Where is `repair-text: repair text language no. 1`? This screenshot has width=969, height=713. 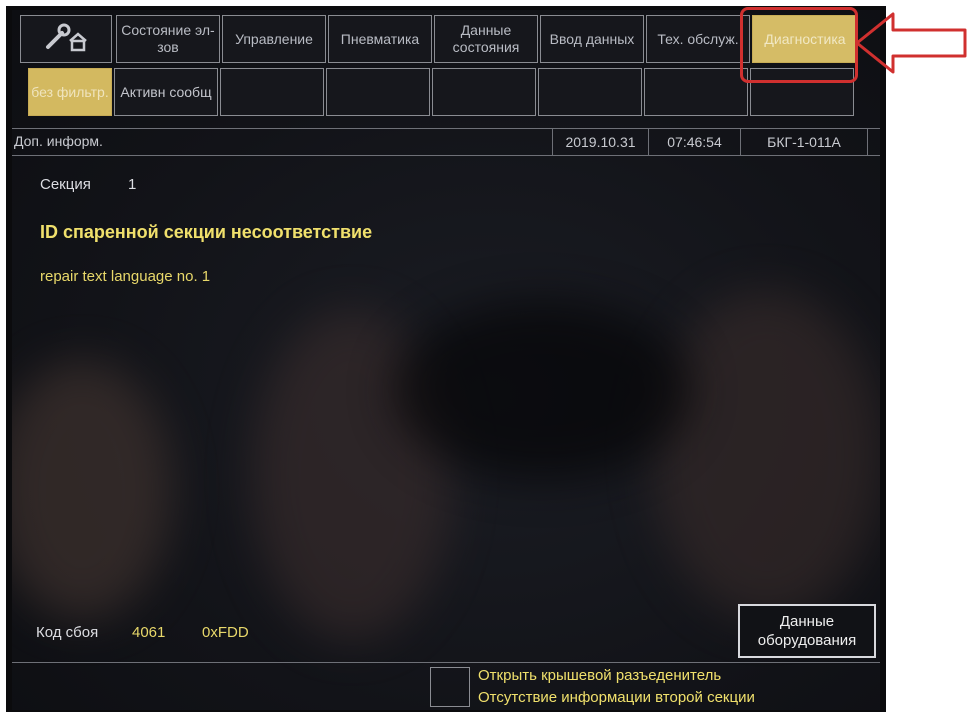 repair-text: repair text language no. 1 is located at coordinates (125, 276).